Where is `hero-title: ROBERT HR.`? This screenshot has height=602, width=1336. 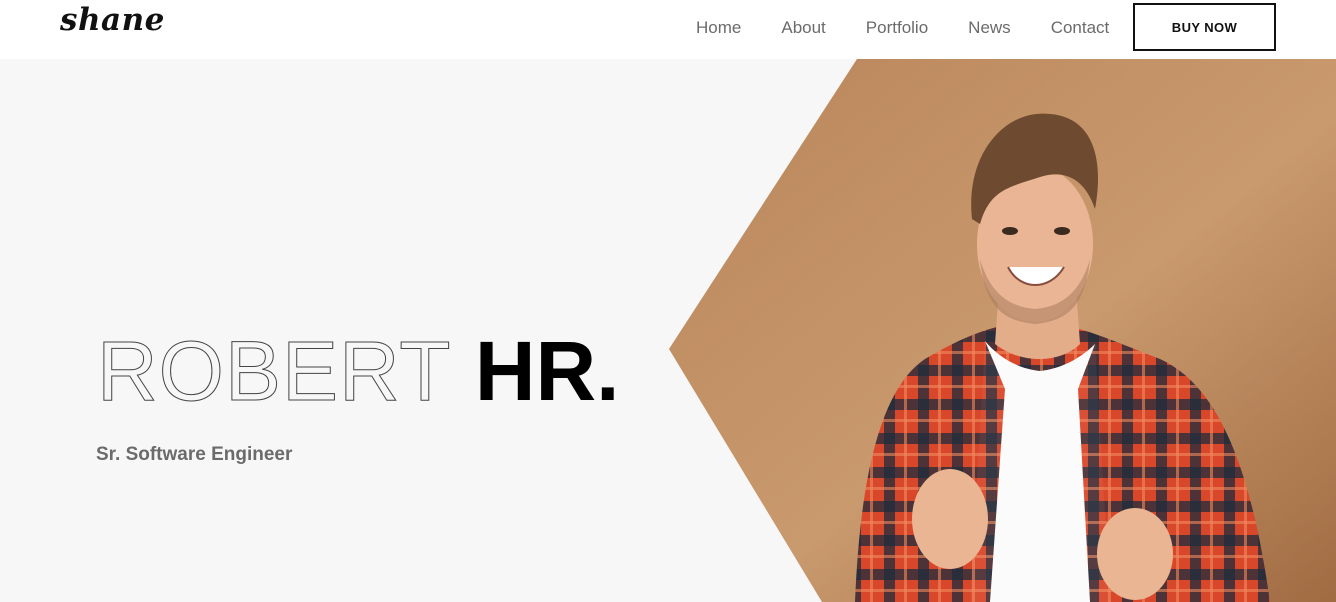
hero-title: ROBERT HR. is located at coordinates (358, 371).